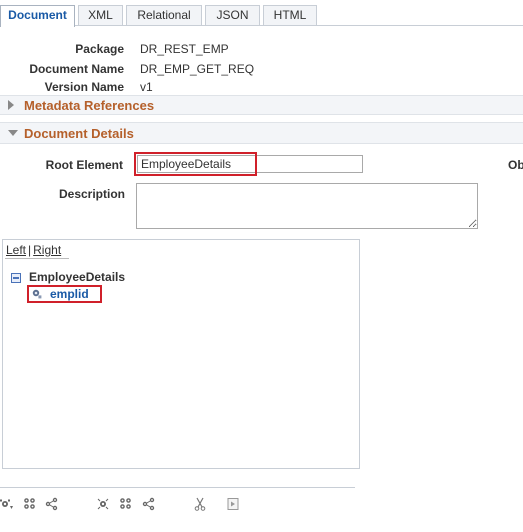  What do you see at coordinates (84, 165) in the screenshot?
I see `root-element-label: Root Element` at bounding box center [84, 165].